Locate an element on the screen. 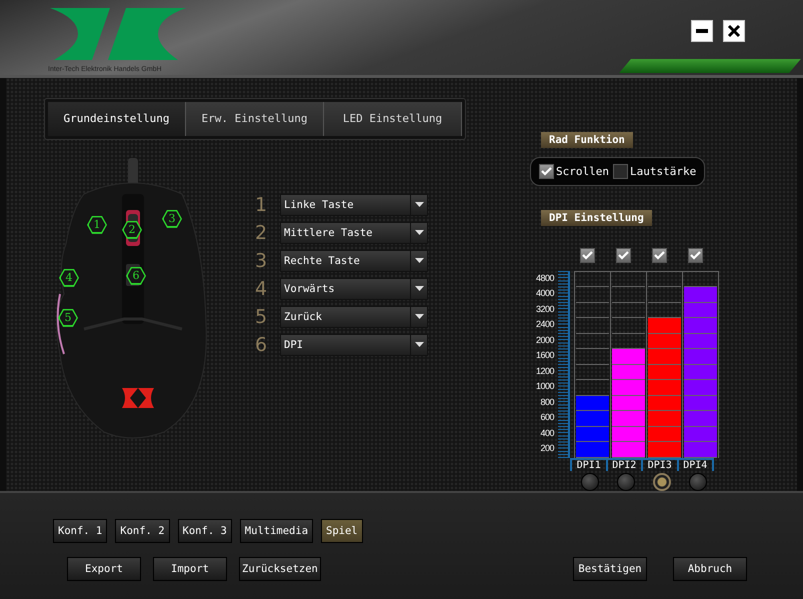 This screenshot has height=599, width=803. profile-button: Konf. 1 is located at coordinates (80, 530).